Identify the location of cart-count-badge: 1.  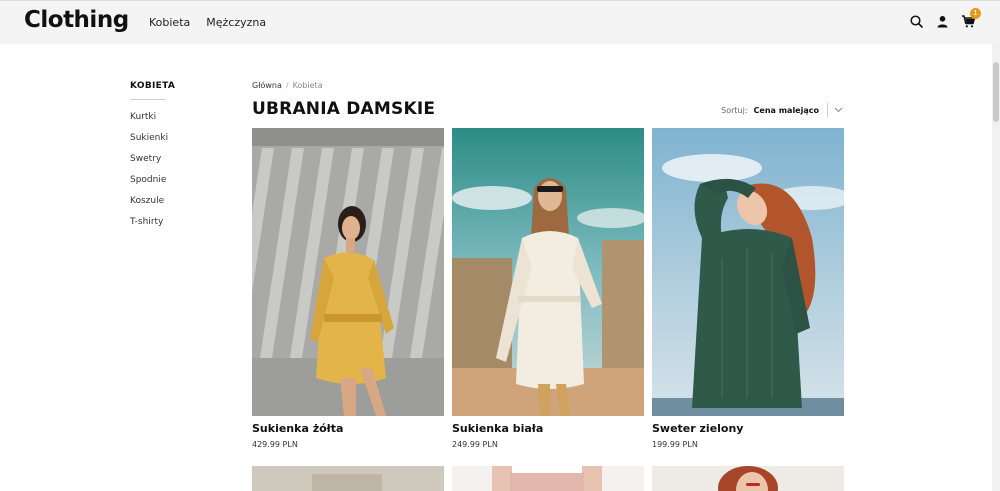
(975, 13).